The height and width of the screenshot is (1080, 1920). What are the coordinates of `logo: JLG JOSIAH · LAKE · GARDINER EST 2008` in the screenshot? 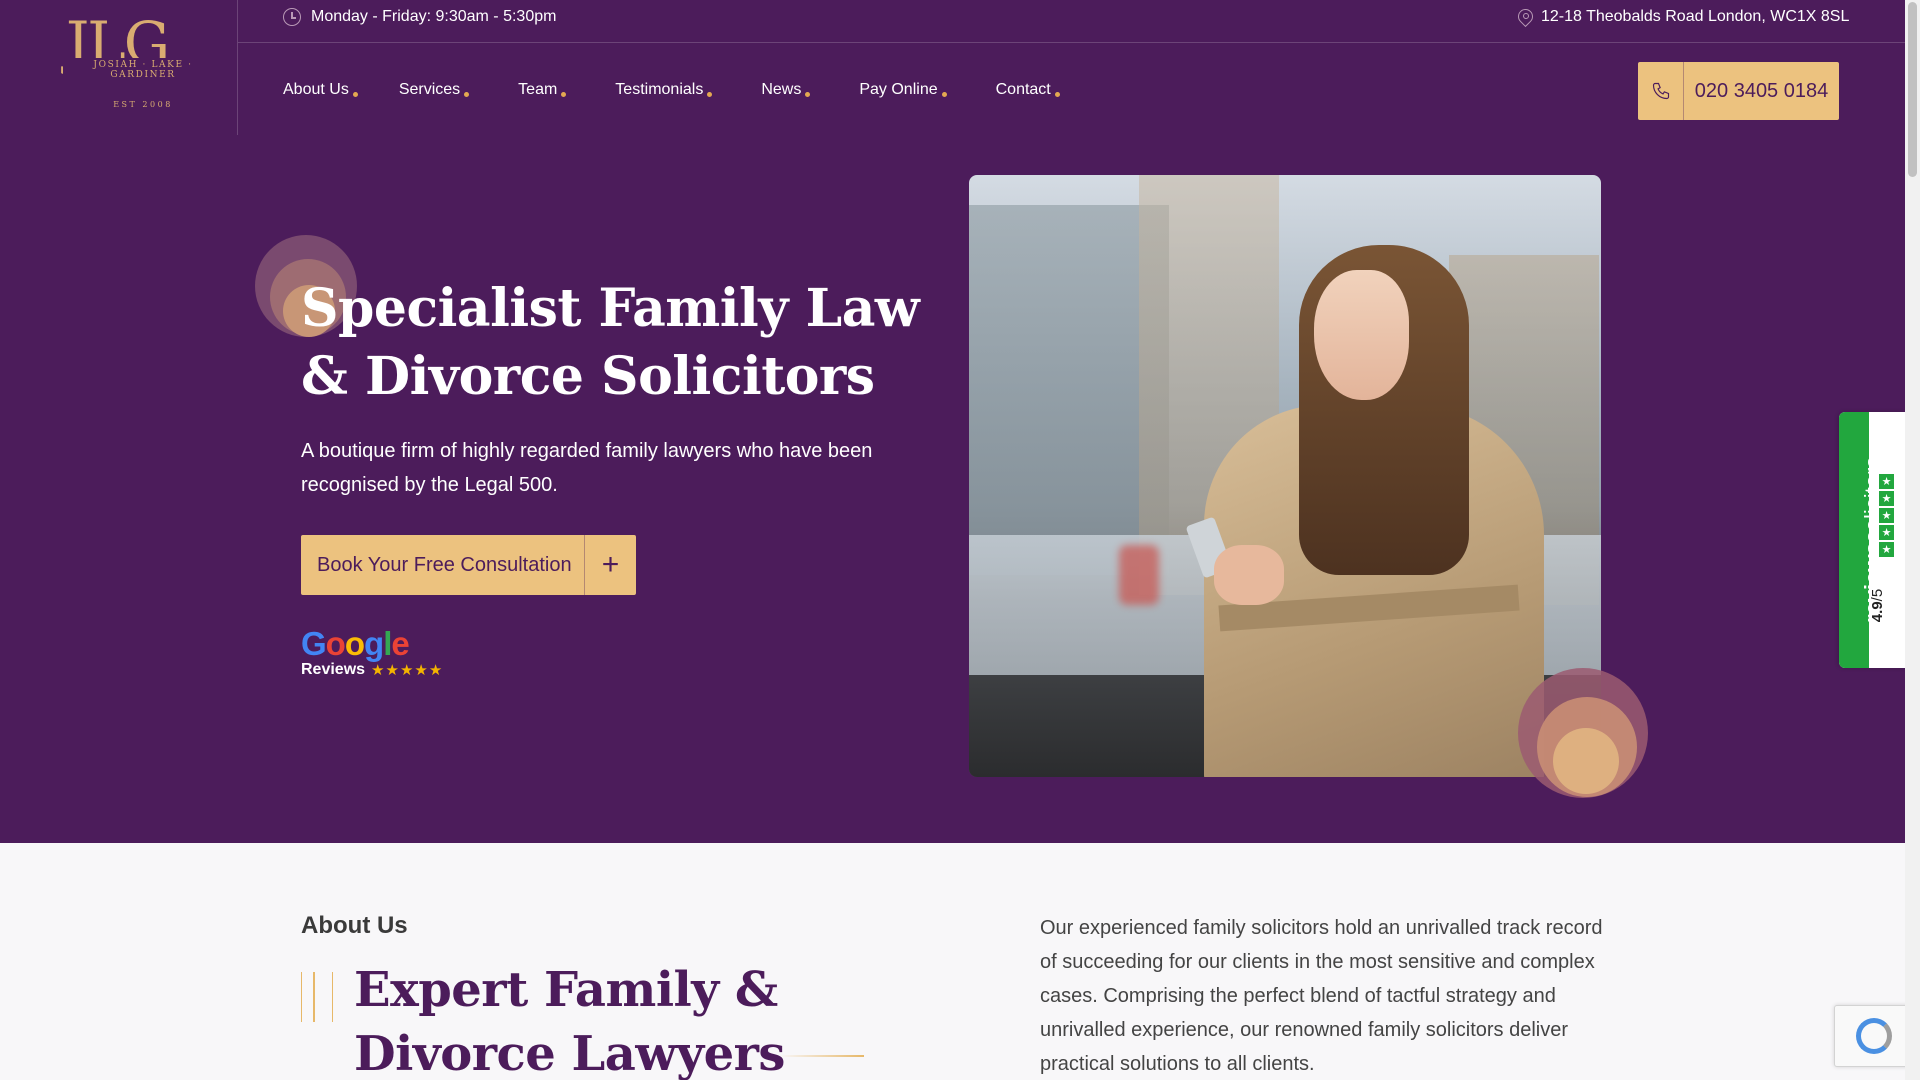 It's located at (119, 67).